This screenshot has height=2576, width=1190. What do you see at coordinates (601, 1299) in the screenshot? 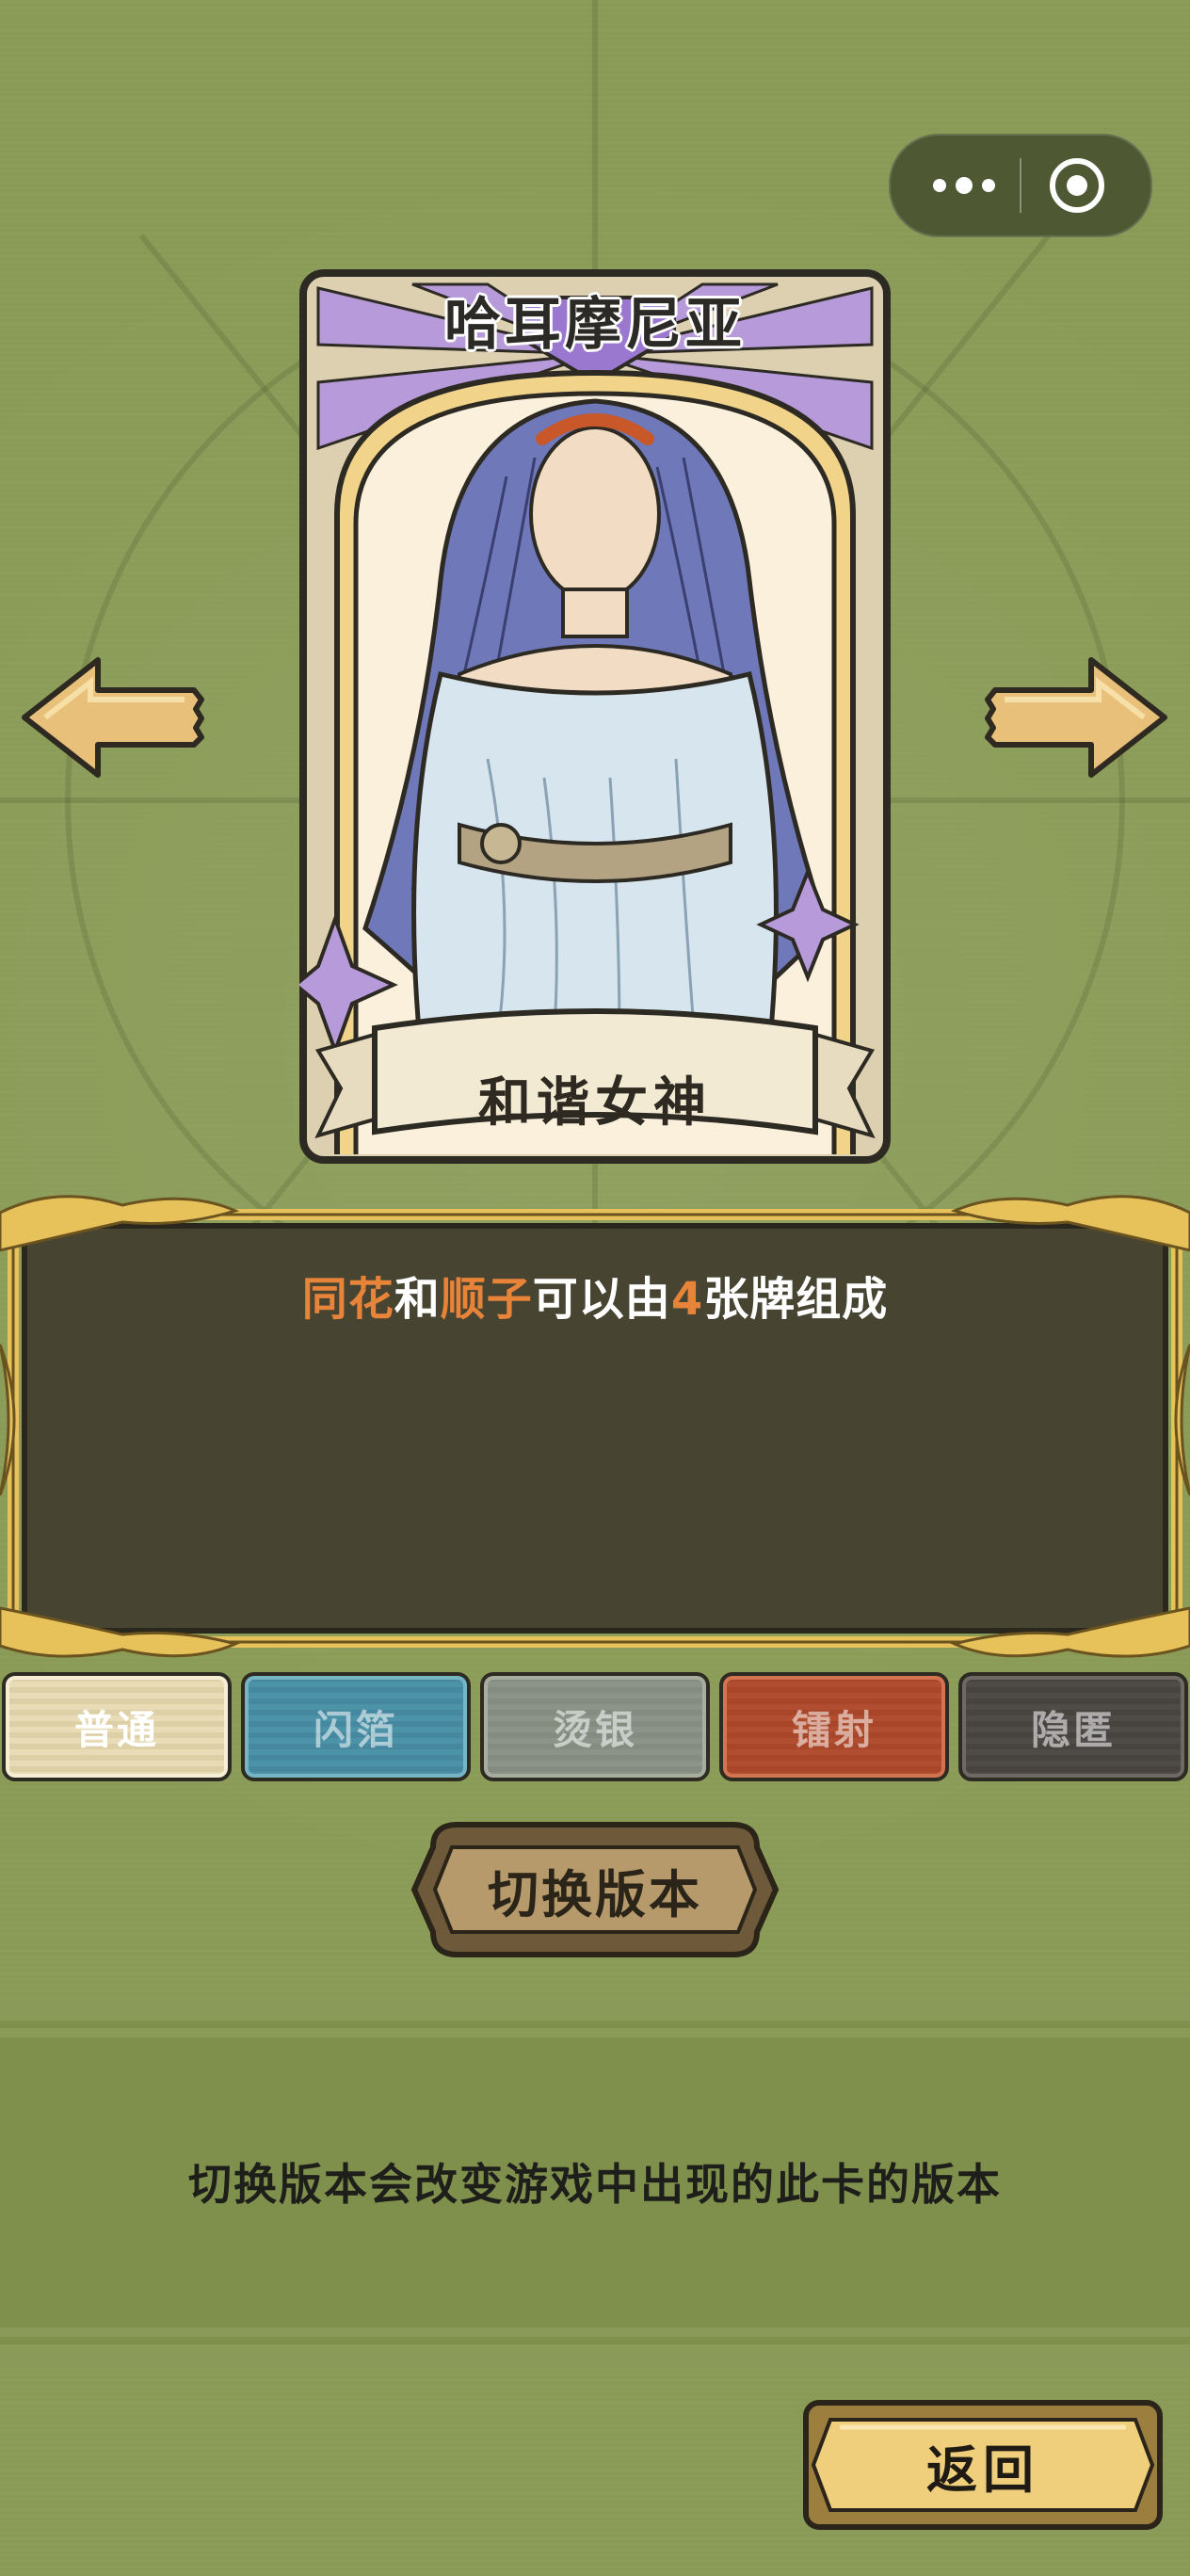
I see `desc-segment: 可以由` at bounding box center [601, 1299].